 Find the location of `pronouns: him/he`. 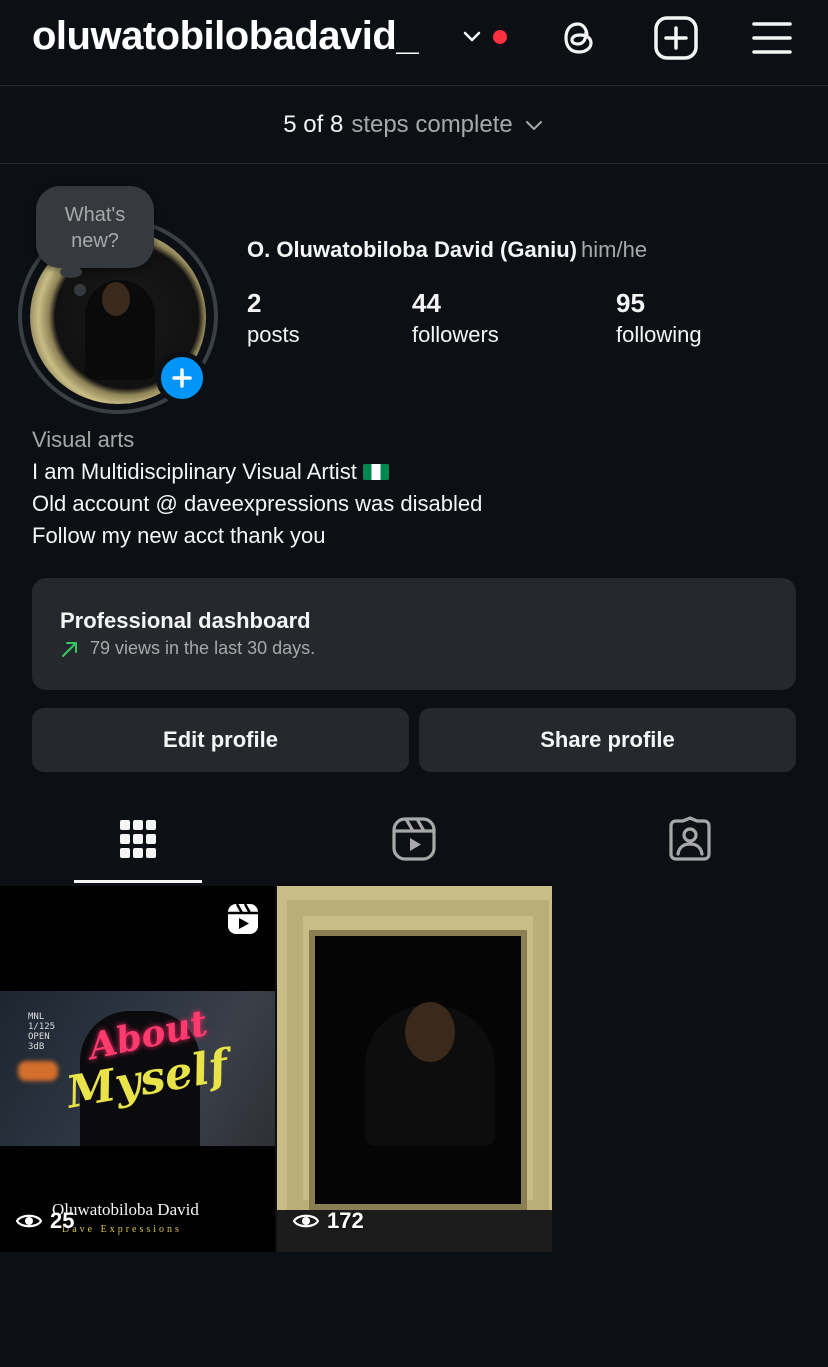

pronouns: him/he is located at coordinates (614, 249).